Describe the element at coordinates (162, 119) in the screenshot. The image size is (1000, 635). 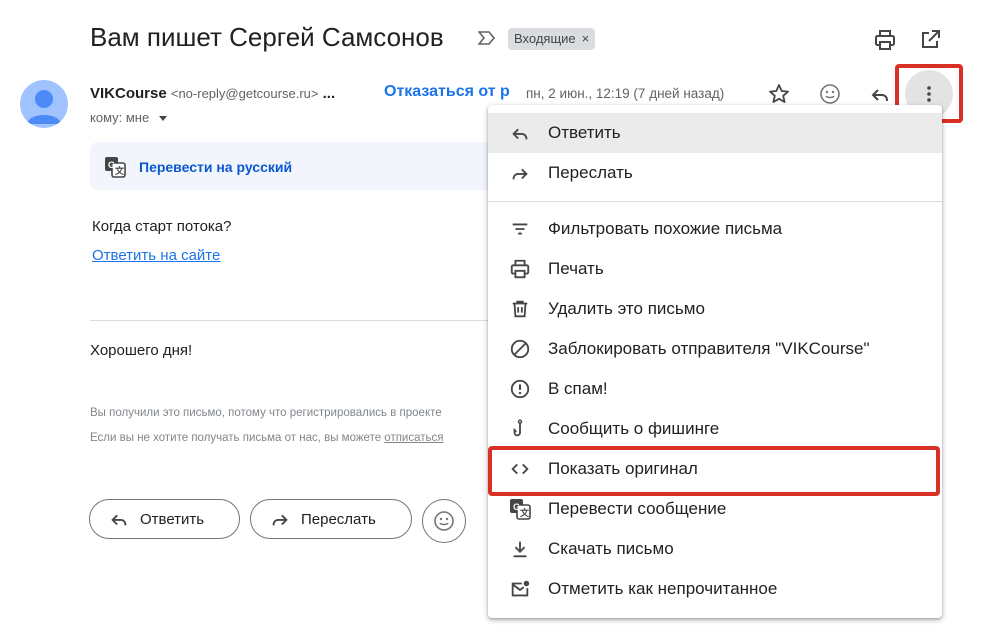
I see `dropdown-caret-icon` at that location.